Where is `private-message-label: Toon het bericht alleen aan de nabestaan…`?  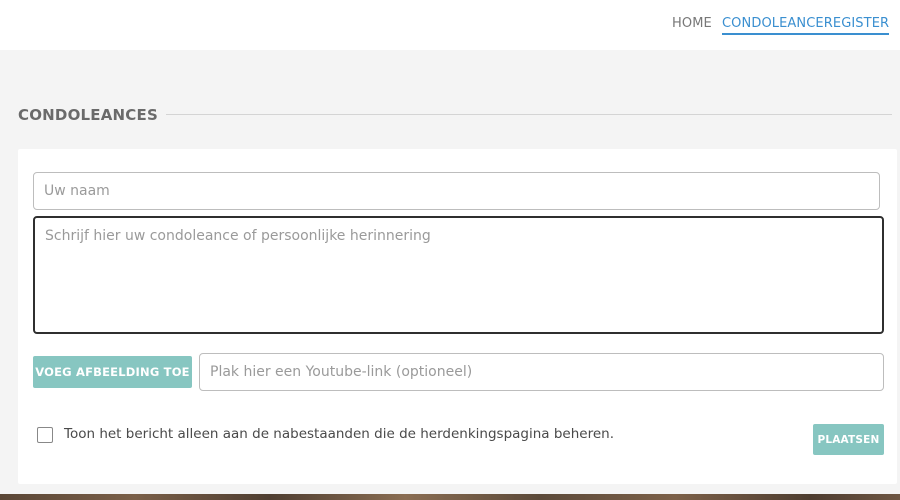 private-message-label: Toon het bericht alleen aan de nabestaan… is located at coordinates (339, 434).